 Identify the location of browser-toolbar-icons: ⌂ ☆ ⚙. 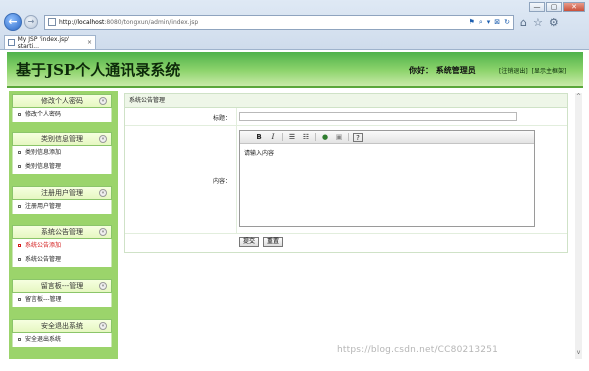
(539, 22).